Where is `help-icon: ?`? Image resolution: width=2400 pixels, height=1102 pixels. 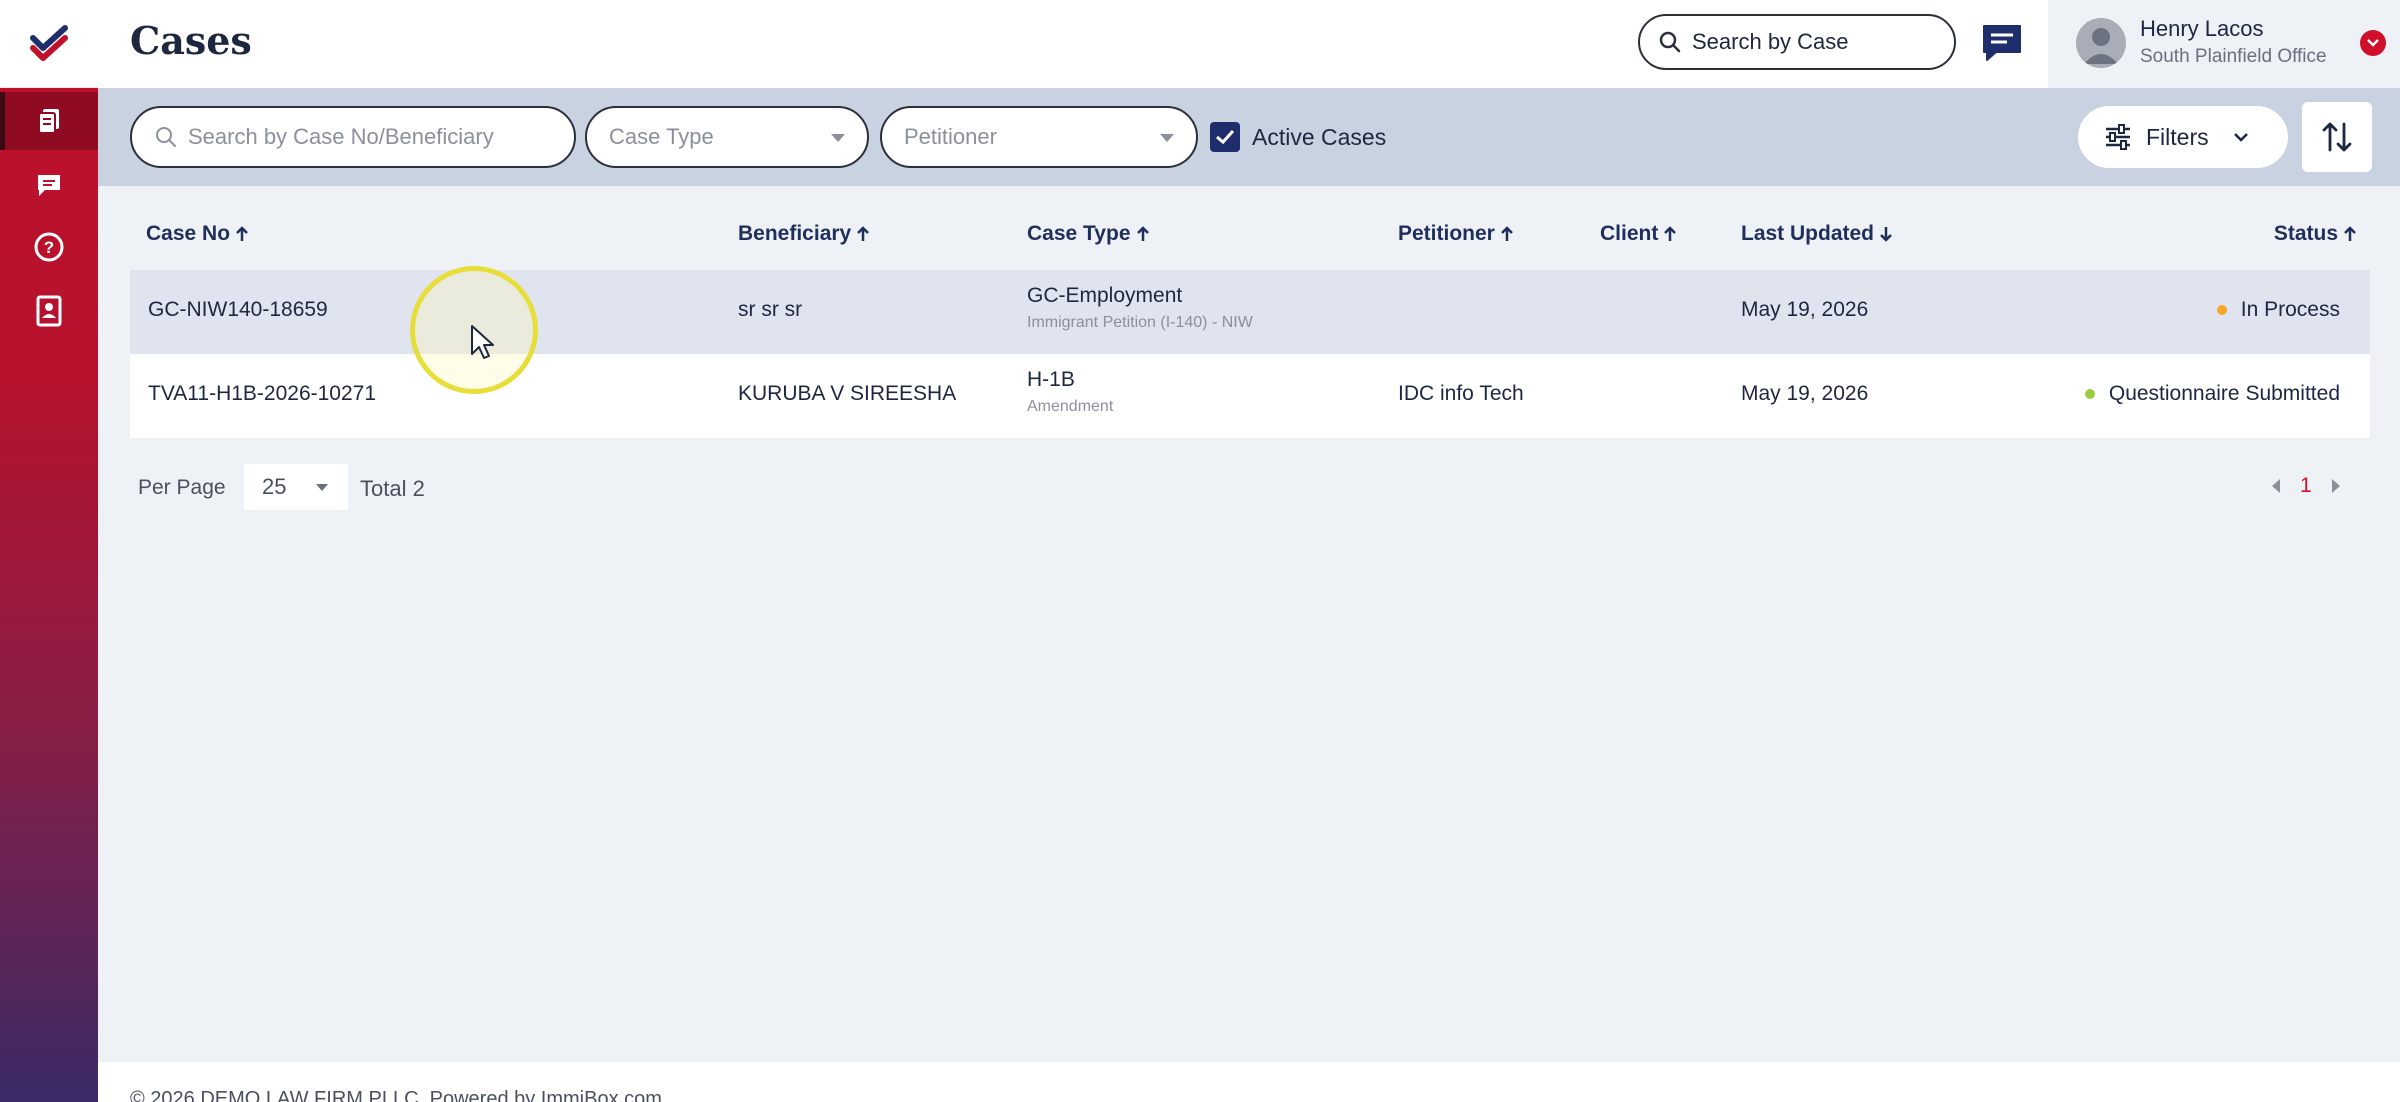
help-icon: ? is located at coordinates (49, 247).